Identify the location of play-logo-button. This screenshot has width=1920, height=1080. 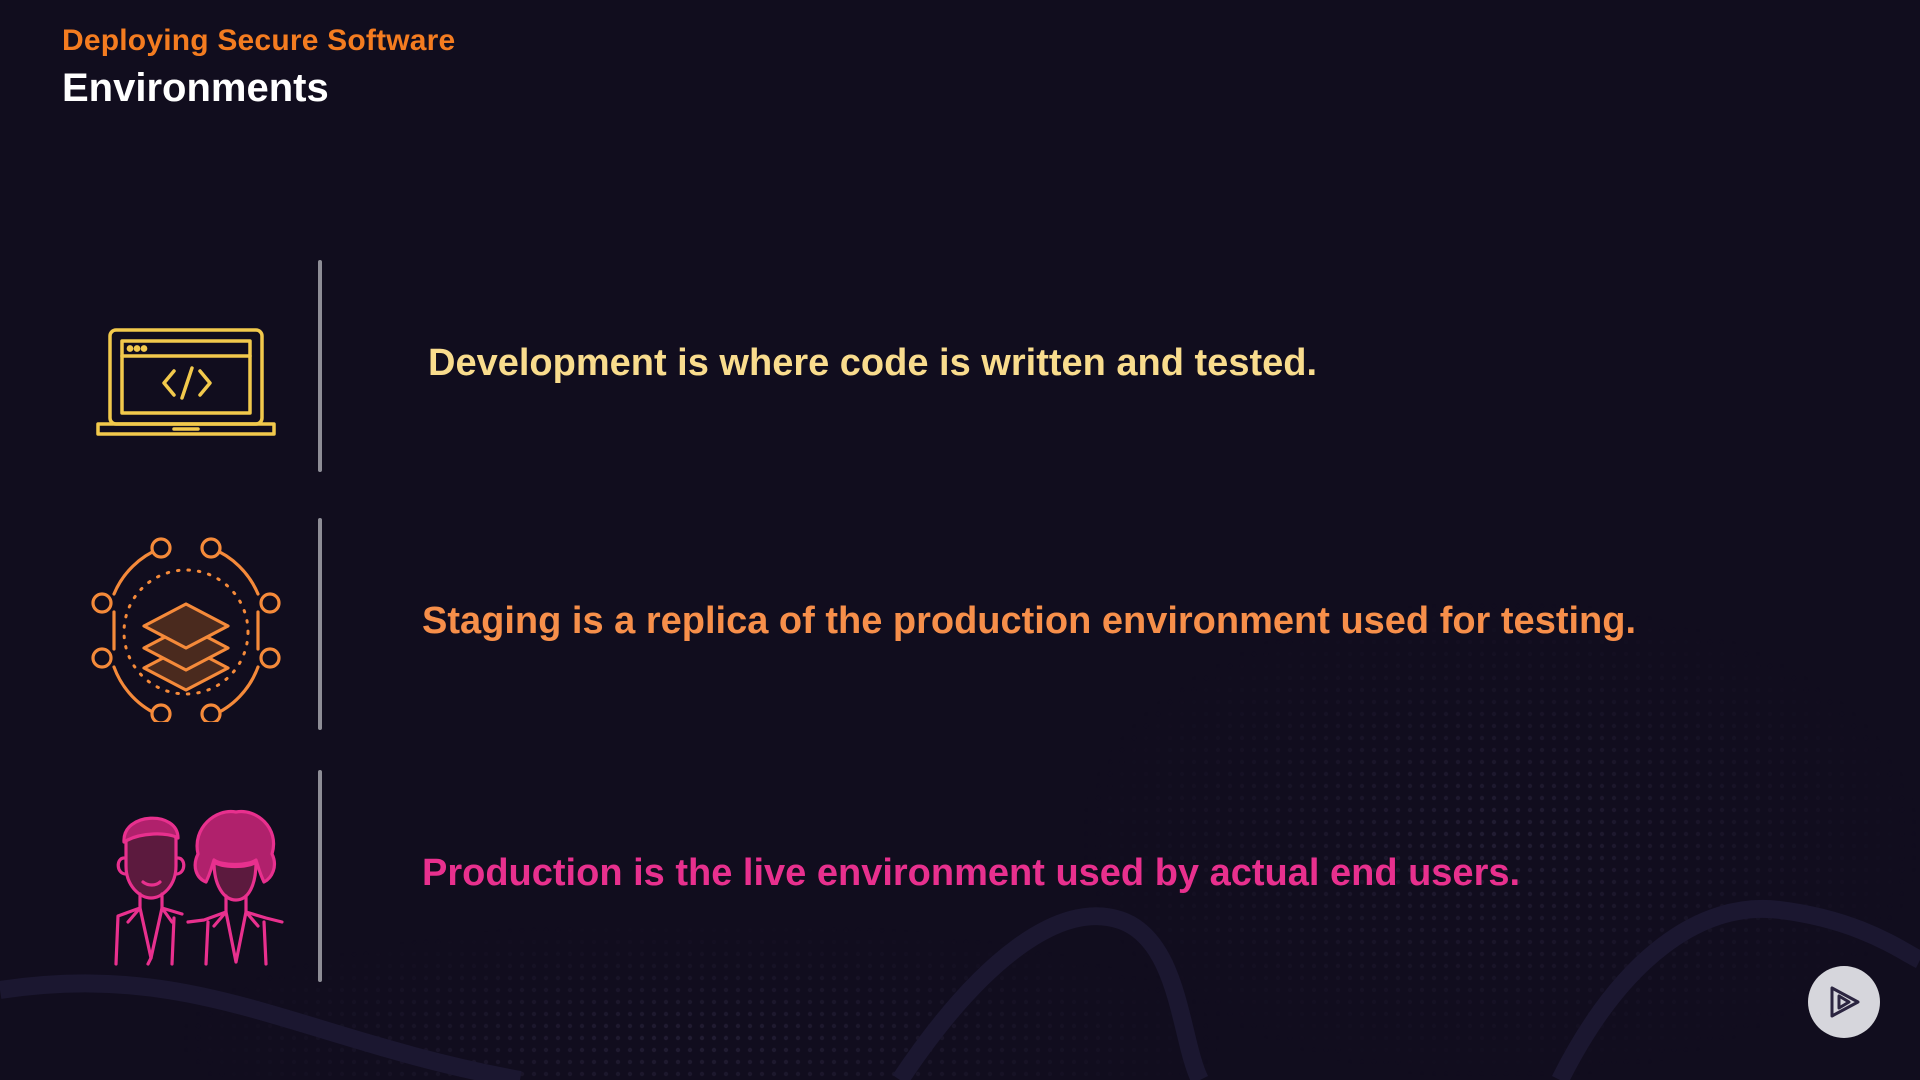
(1844, 1002).